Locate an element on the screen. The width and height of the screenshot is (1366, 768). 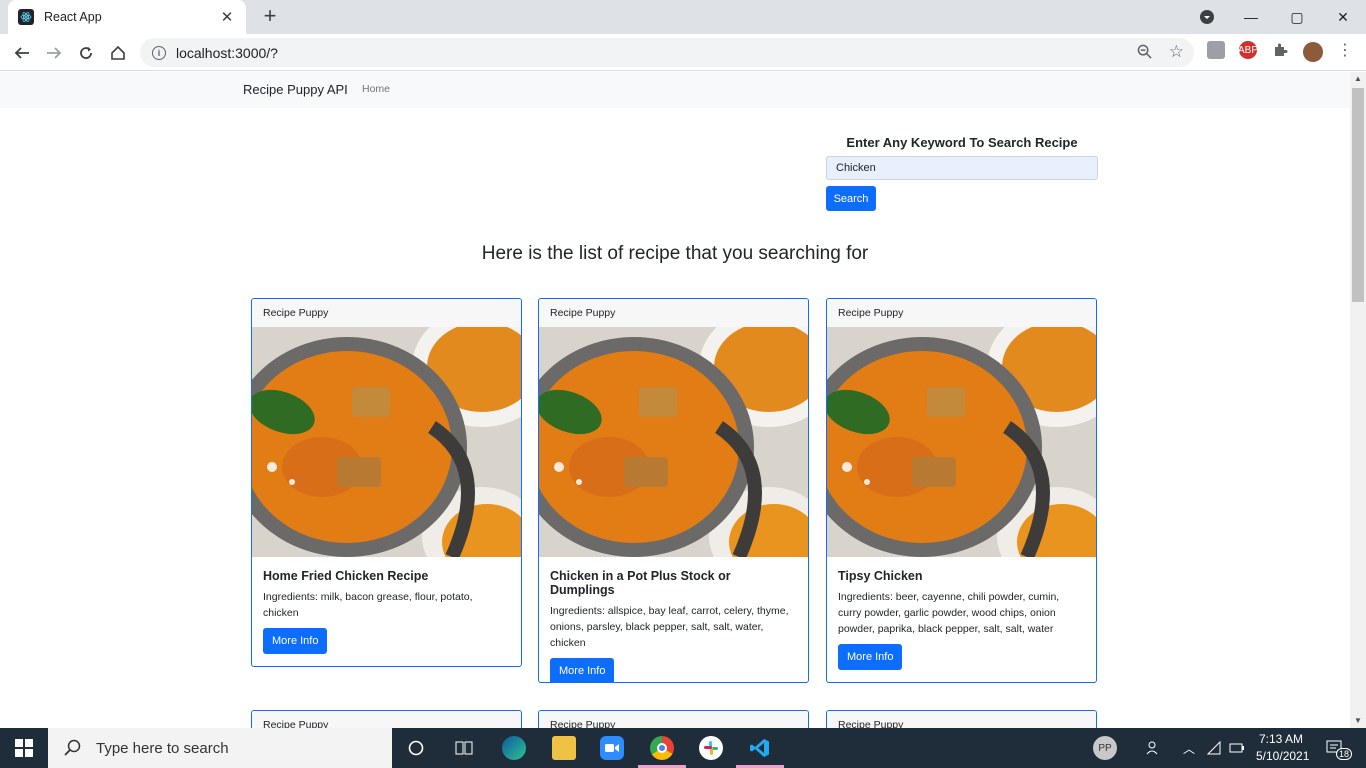
profile-menu-icon is located at coordinates (1207, 17).